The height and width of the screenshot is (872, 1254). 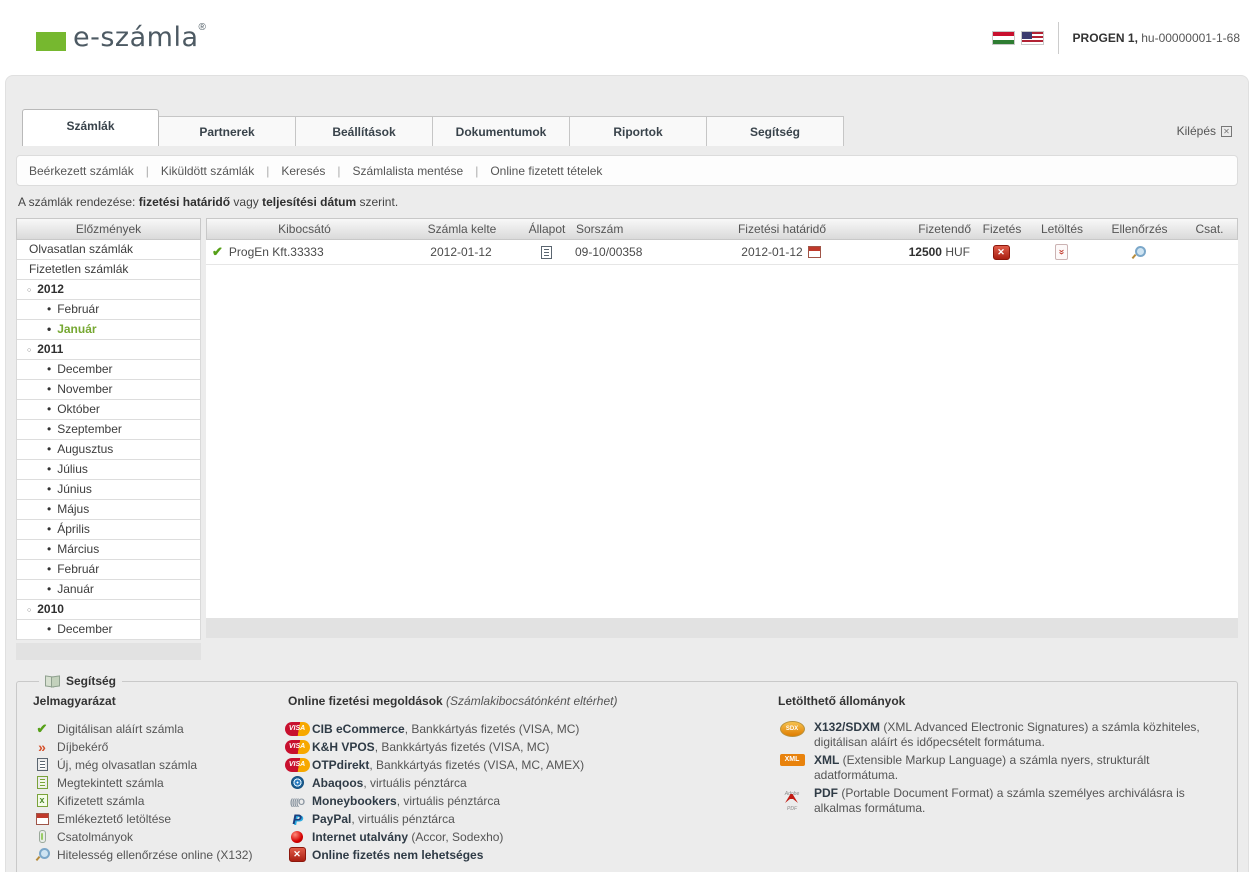 I want to click on cell-issuer: ProgEn Kft.33333, so click(x=303, y=252).